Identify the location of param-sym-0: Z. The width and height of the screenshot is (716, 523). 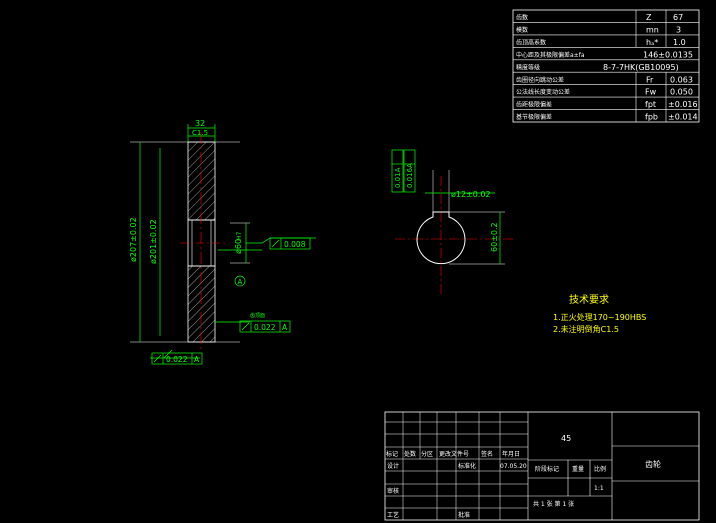
(649, 17).